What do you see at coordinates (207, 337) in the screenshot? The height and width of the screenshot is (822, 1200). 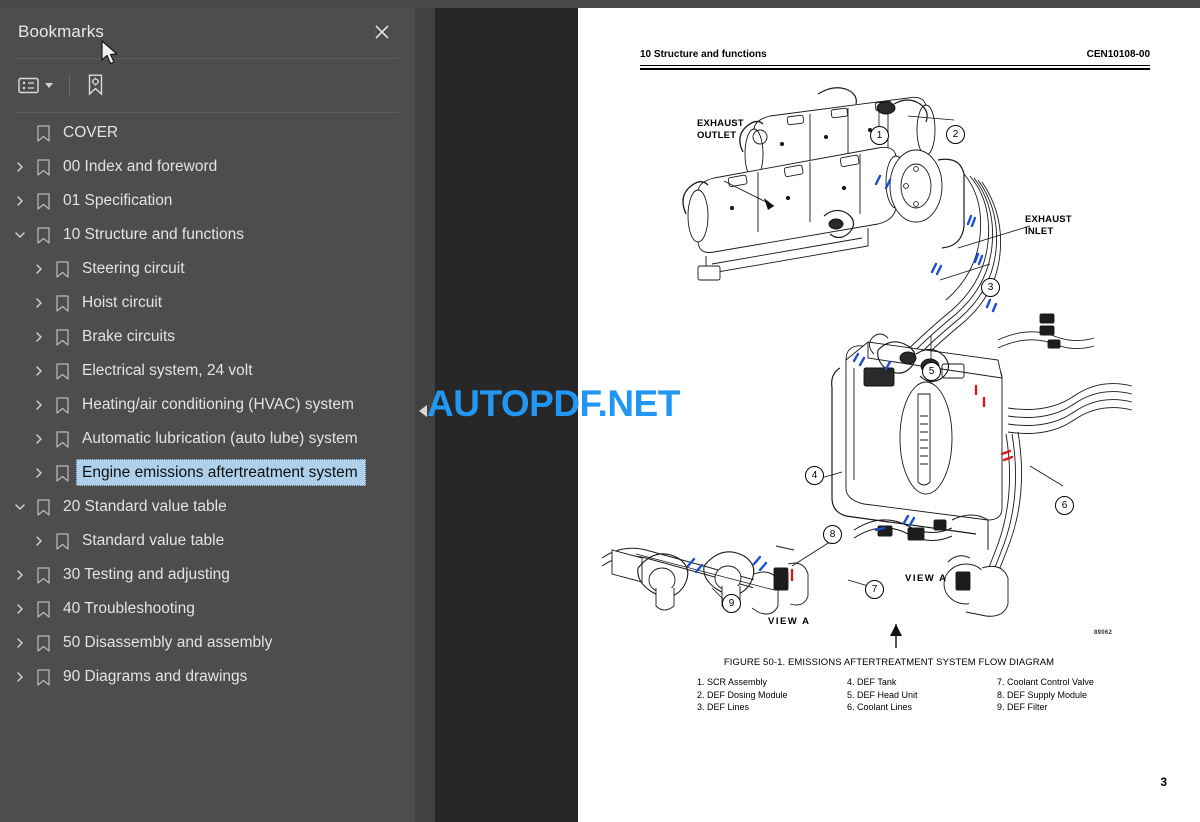 I see `bookmark-item: Brake circuits` at bounding box center [207, 337].